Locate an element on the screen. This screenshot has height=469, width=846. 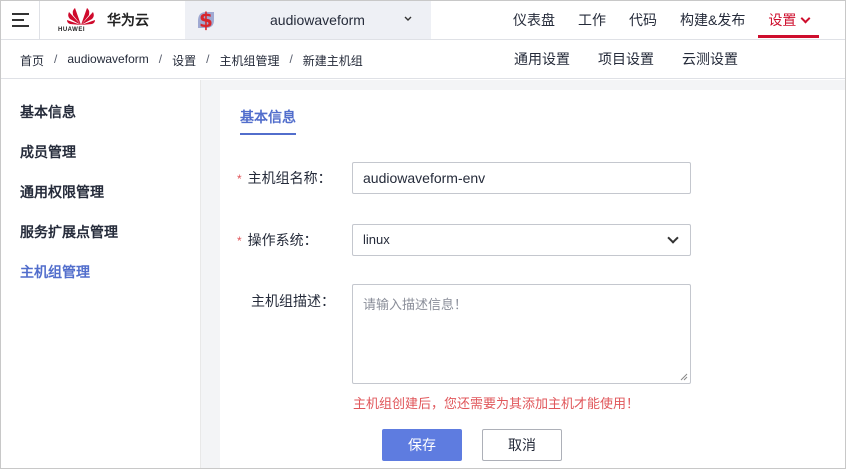
project-name: audiowaveform is located at coordinates (317, 20).